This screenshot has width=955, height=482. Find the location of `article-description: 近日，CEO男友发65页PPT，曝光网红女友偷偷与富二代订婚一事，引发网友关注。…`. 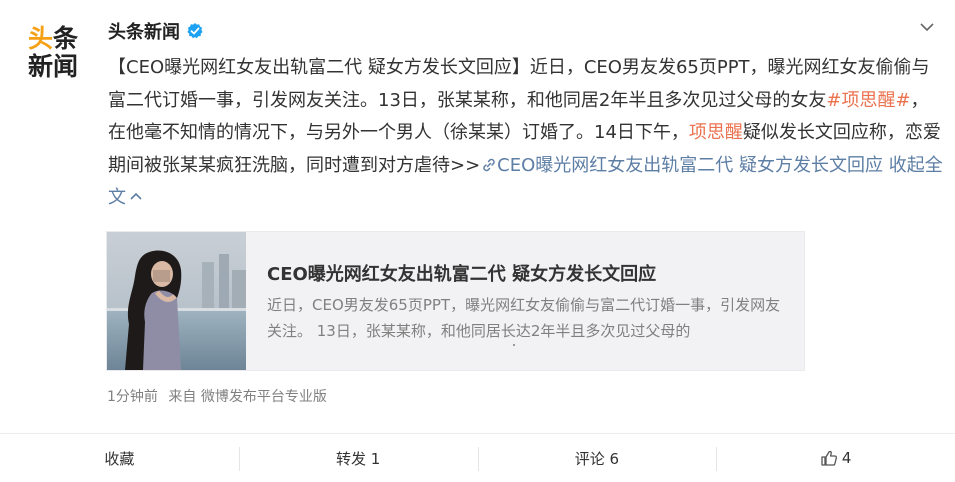

article-description: 近日，CEO男友发65页PPT，曝光网红女友偷偷与富二代订婚一事，引发网友关注。… is located at coordinates (524, 318).